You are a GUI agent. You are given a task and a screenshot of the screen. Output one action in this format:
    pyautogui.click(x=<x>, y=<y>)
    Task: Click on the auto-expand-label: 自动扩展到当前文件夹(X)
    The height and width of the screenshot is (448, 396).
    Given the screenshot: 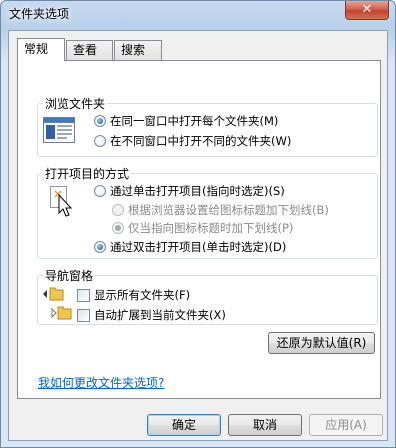 What is the action you would take?
    pyautogui.click(x=160, y=315)
    